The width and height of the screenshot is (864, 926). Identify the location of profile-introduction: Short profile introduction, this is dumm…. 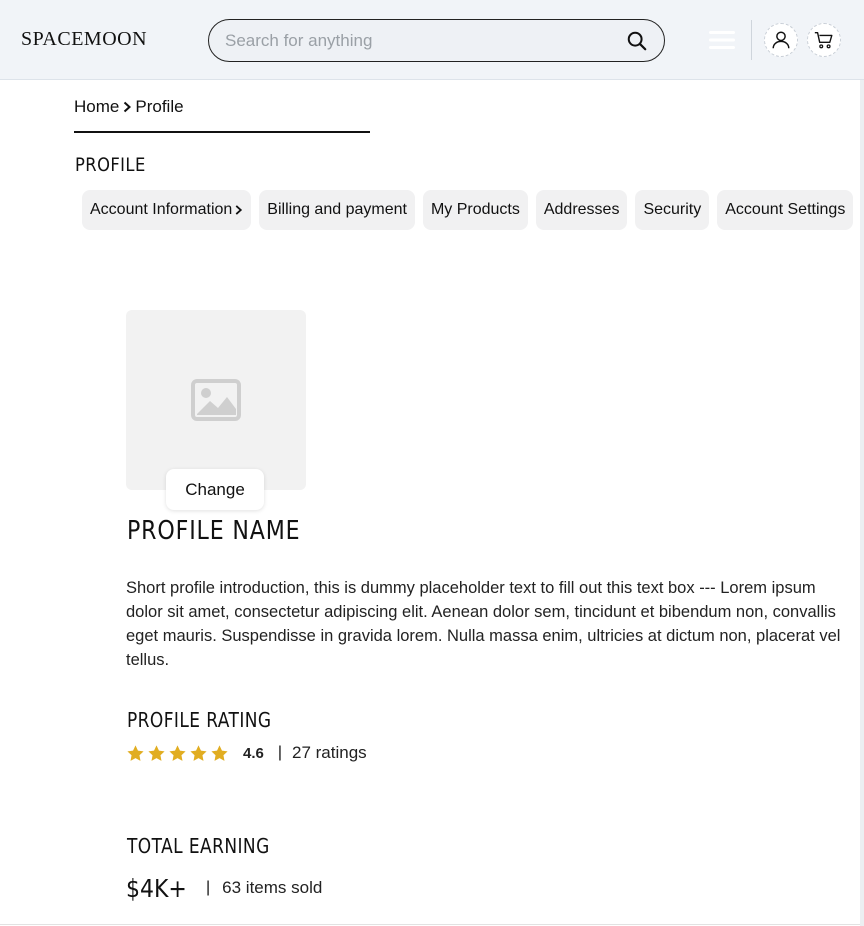
(483, 624).